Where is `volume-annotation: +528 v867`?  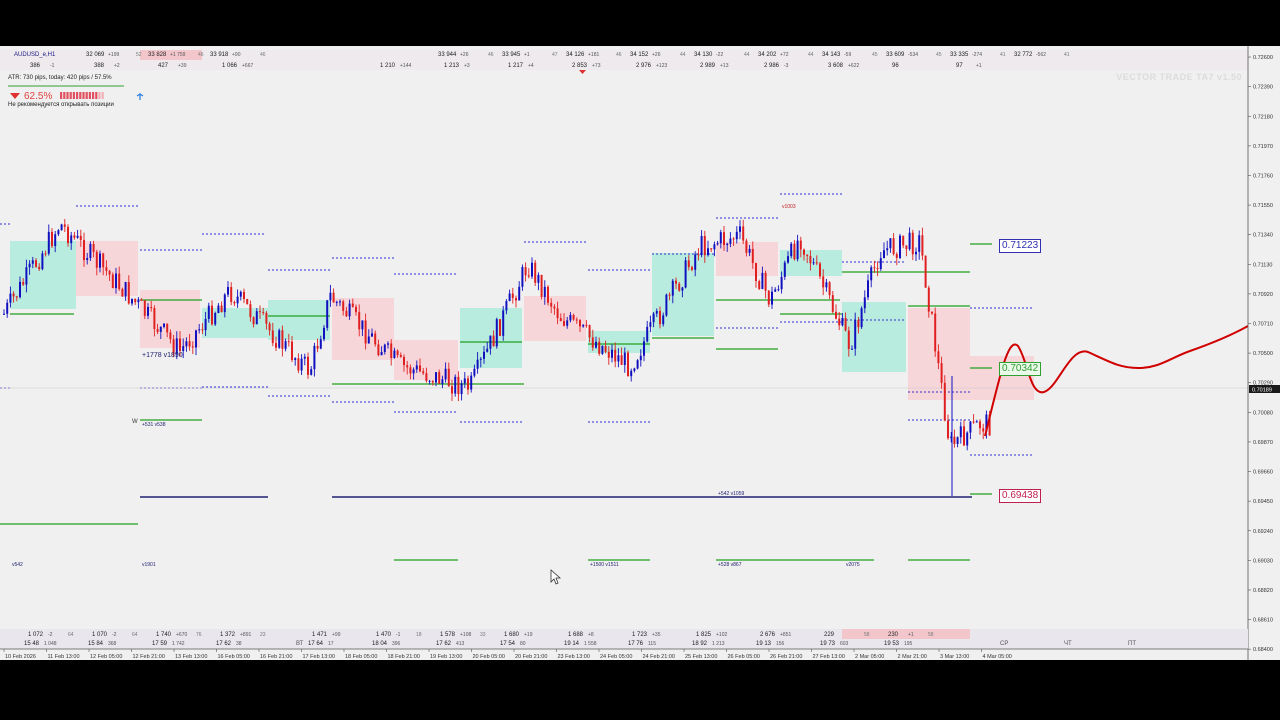
volume-annotation: +528 v867 is located at coordinates (730, 565).